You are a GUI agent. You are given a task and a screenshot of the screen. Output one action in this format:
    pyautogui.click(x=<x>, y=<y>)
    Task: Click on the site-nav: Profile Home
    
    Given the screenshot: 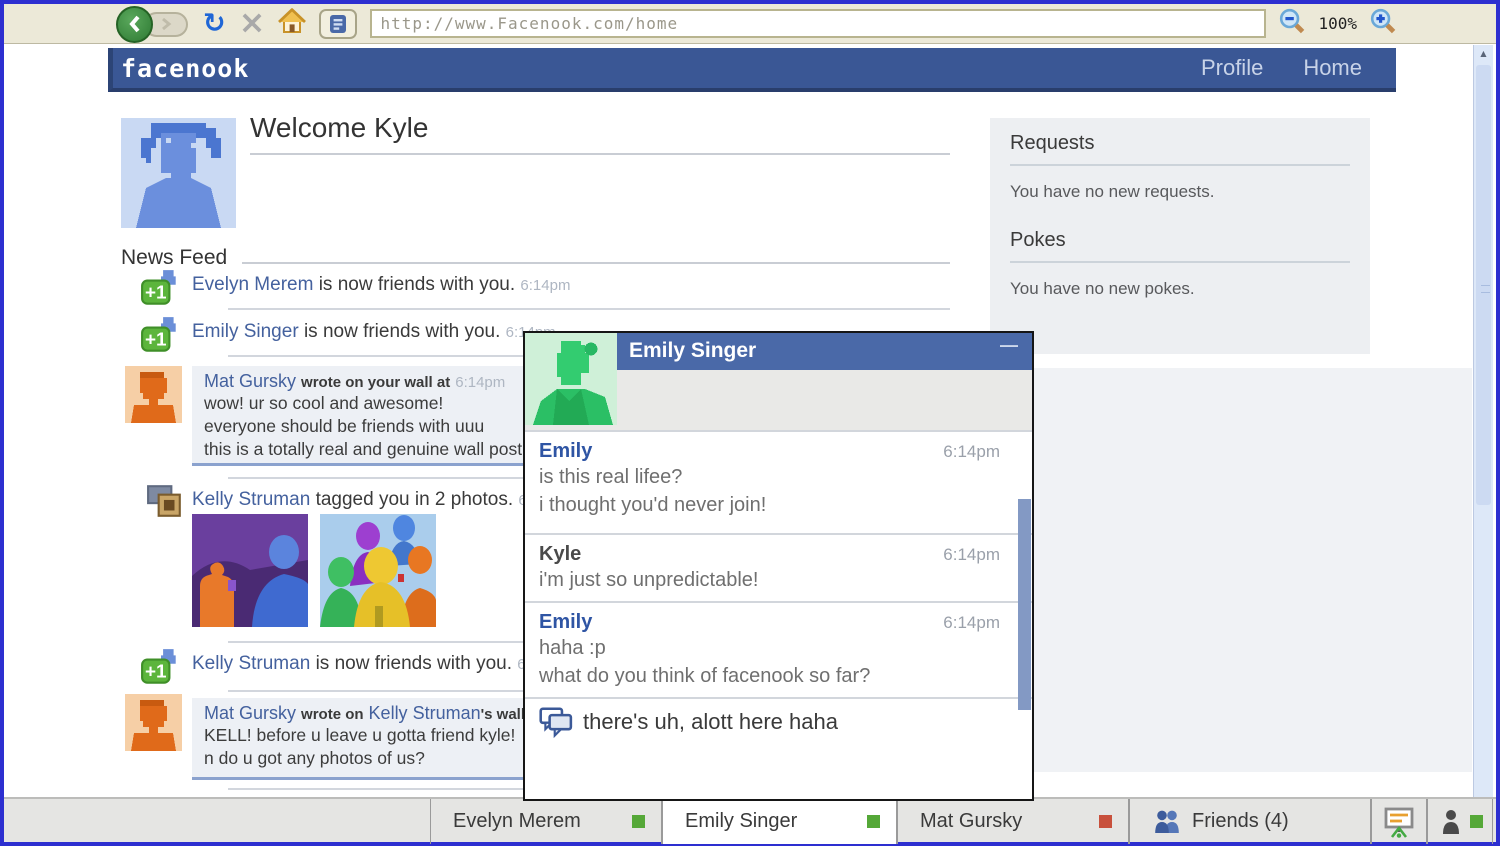 What is the action you would take?
    pyautogui.click(x=1298, y=68)
    